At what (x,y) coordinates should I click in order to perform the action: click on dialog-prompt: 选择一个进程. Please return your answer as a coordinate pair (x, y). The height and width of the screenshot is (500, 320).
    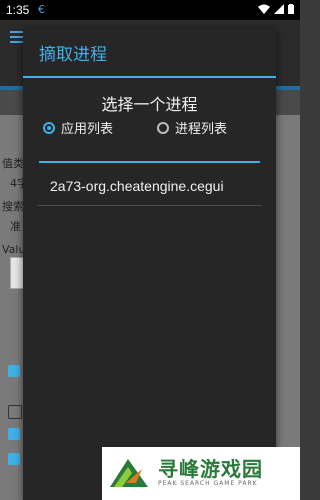
    Looking at the image, I should click on (149, 104).